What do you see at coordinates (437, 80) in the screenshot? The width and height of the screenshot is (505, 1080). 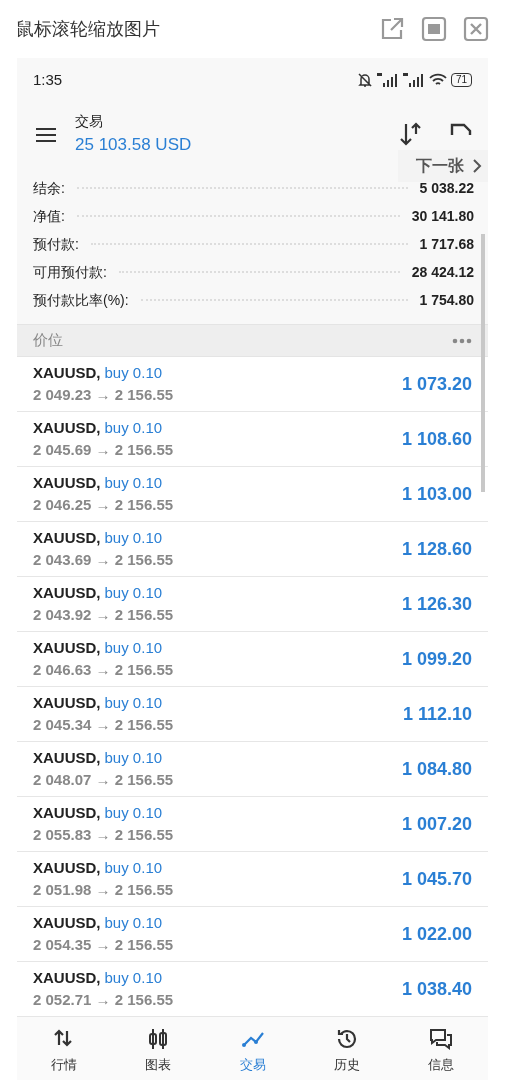 I see `wifi-icon` at bounding box center [437, 80].